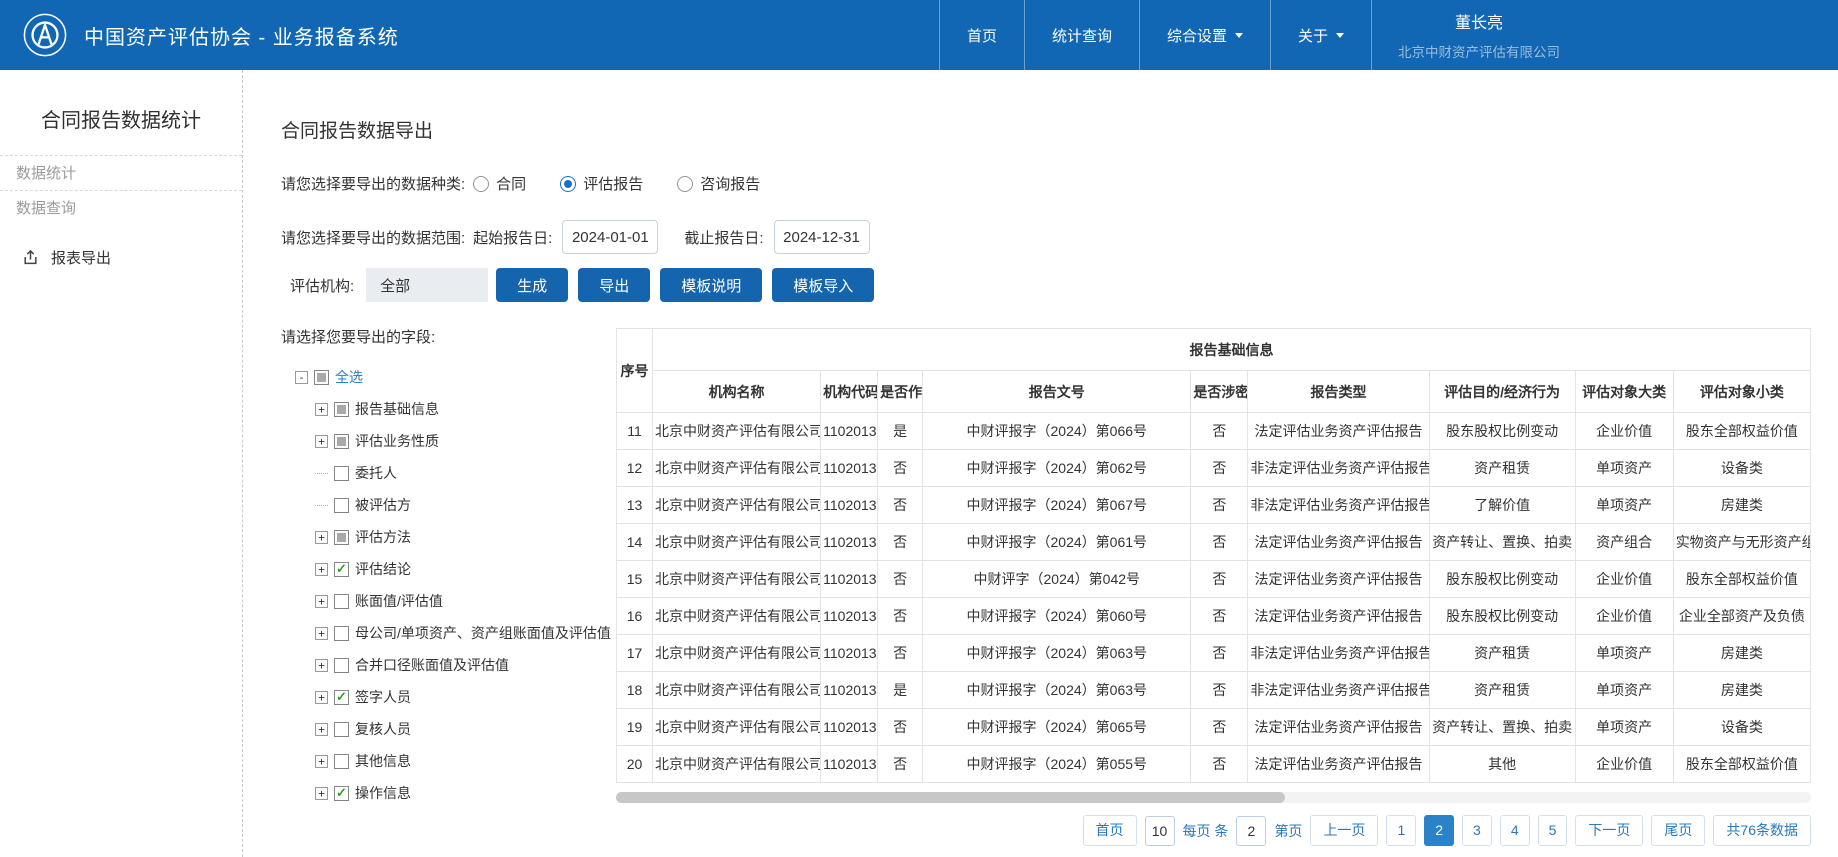 The height and width of the screenshot is (857, 1838). What do you see at coordinates (1213, 370) in the screenshot?
I see `table-group-header-row: 序号 报告基础信息` at bounding box center [1213, 370].